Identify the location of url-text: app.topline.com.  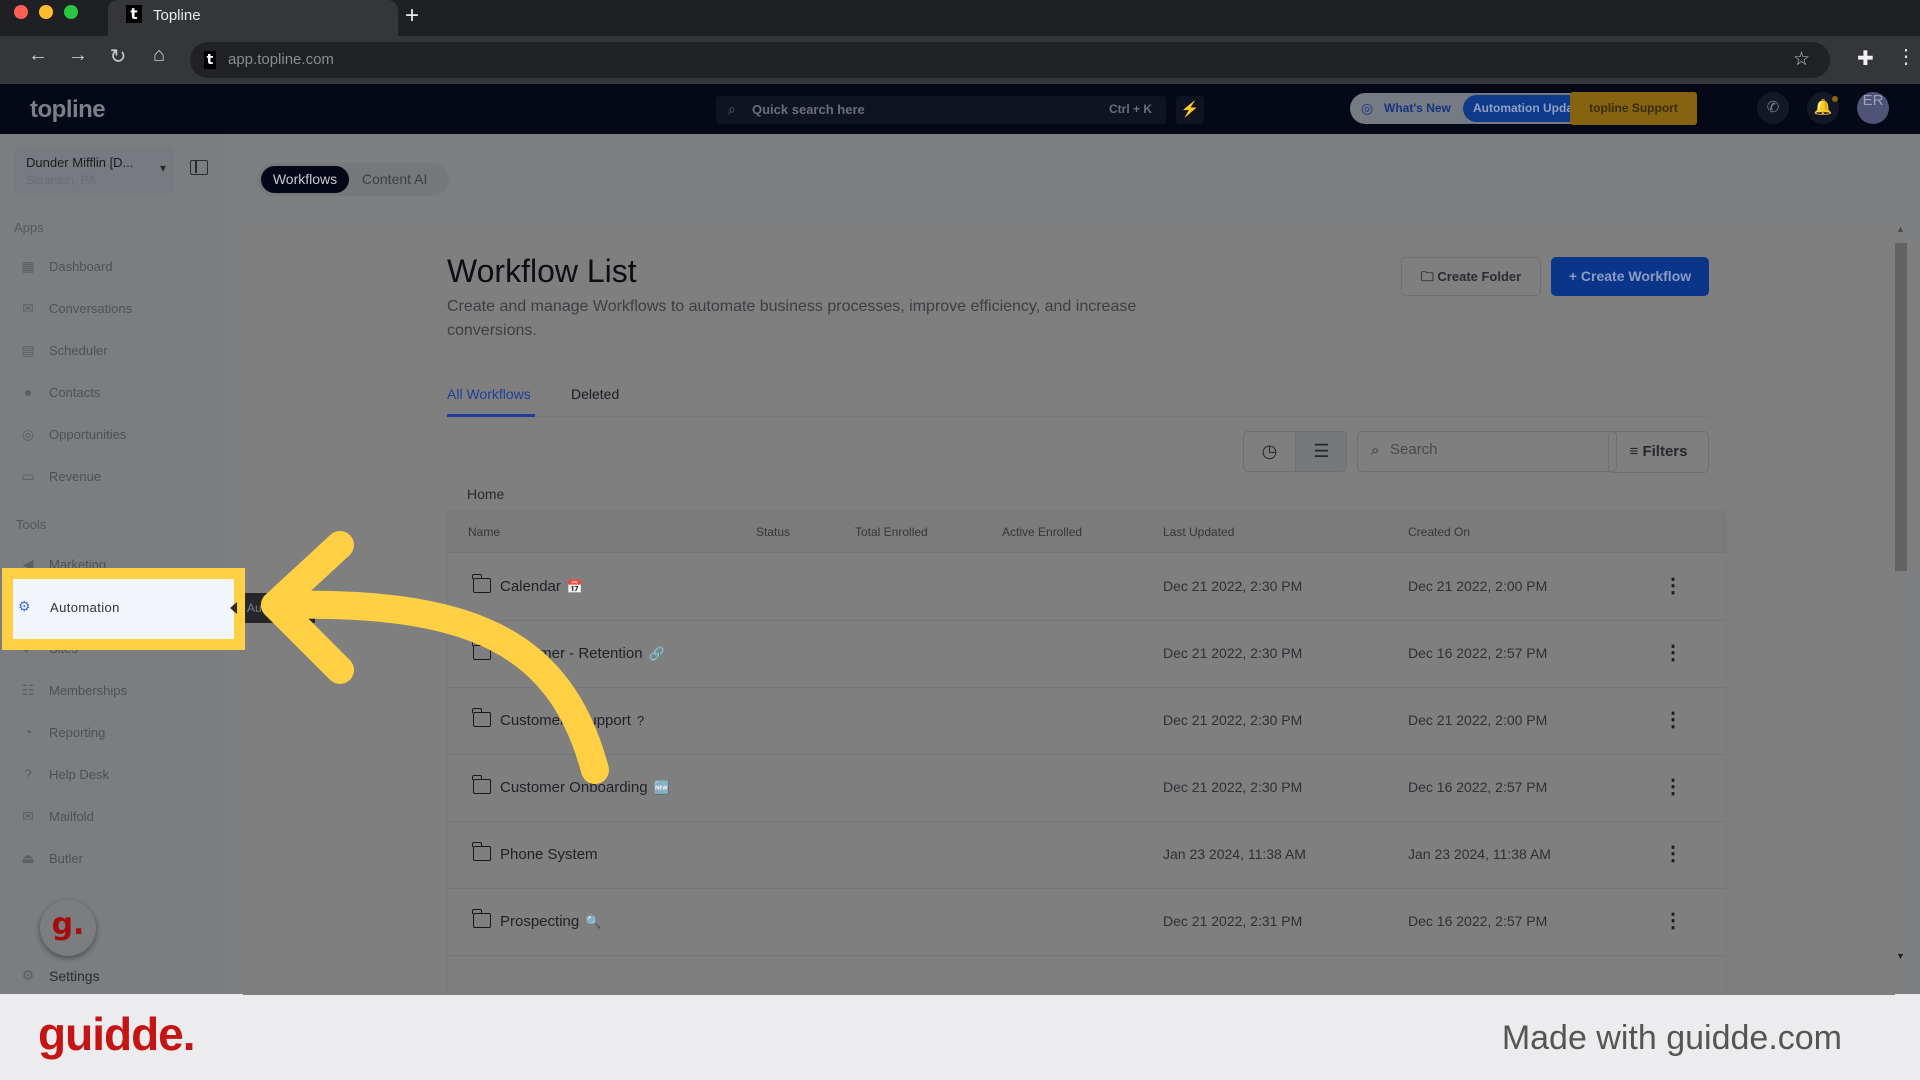
(281, 59).